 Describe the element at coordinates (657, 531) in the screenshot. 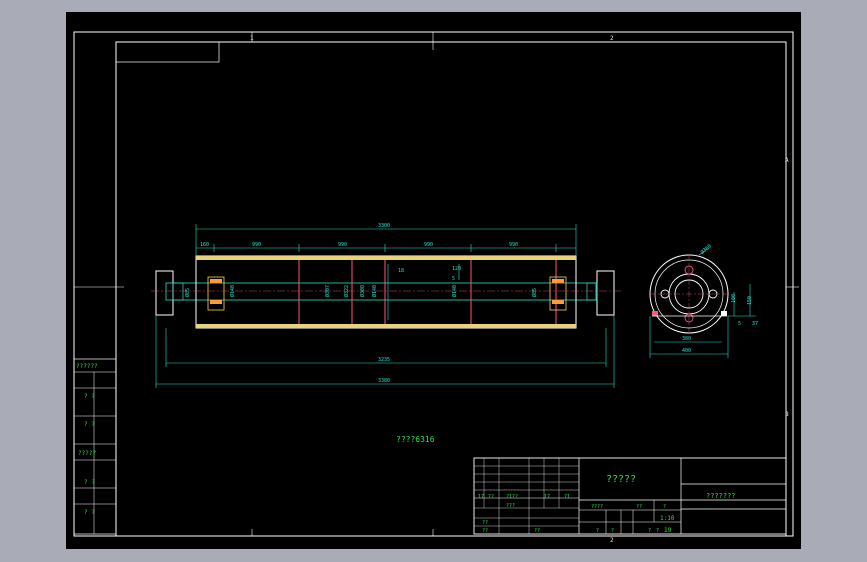

I see `tb-r4-5: ?` at that location.